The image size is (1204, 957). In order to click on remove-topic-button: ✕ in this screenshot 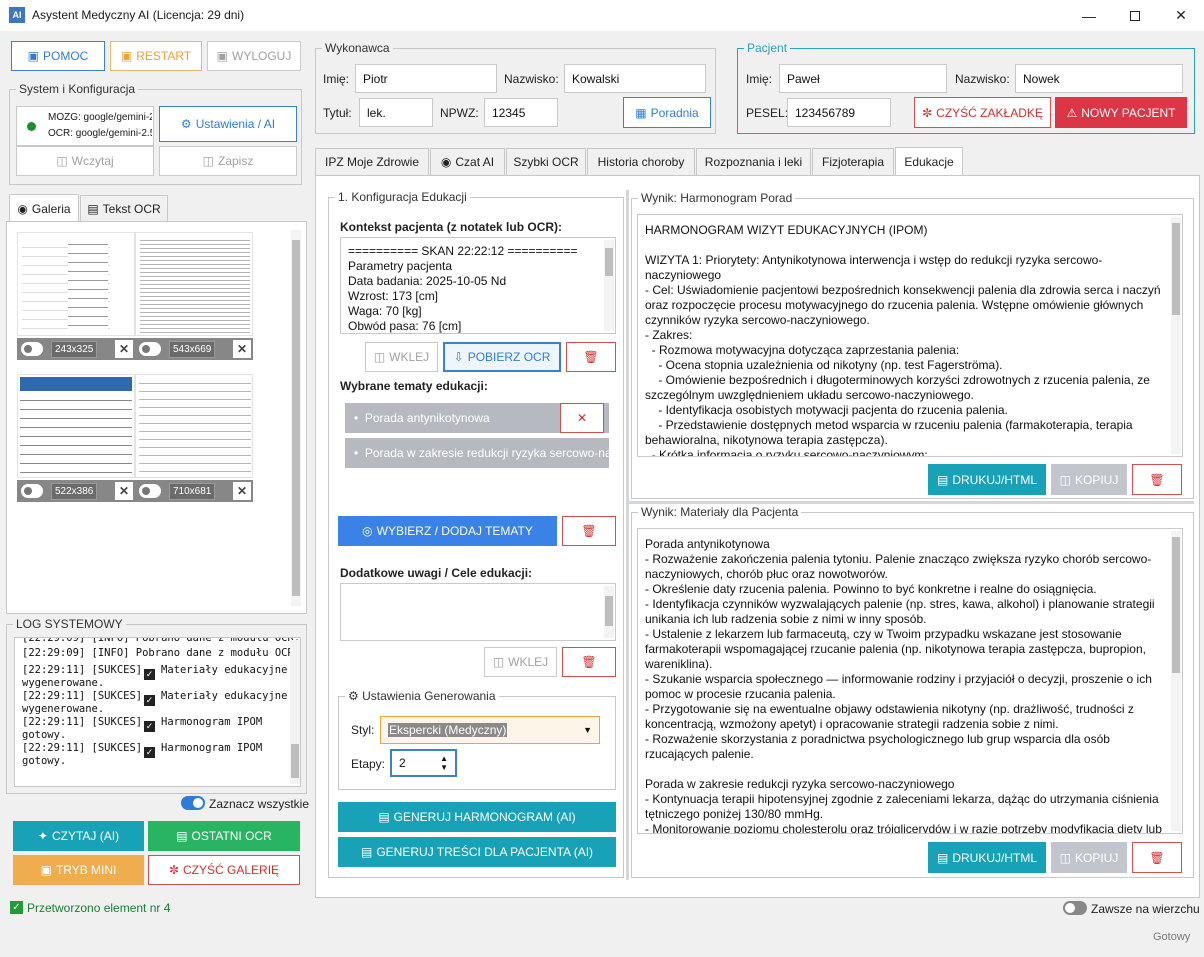, I will do `click(582, 418)`.